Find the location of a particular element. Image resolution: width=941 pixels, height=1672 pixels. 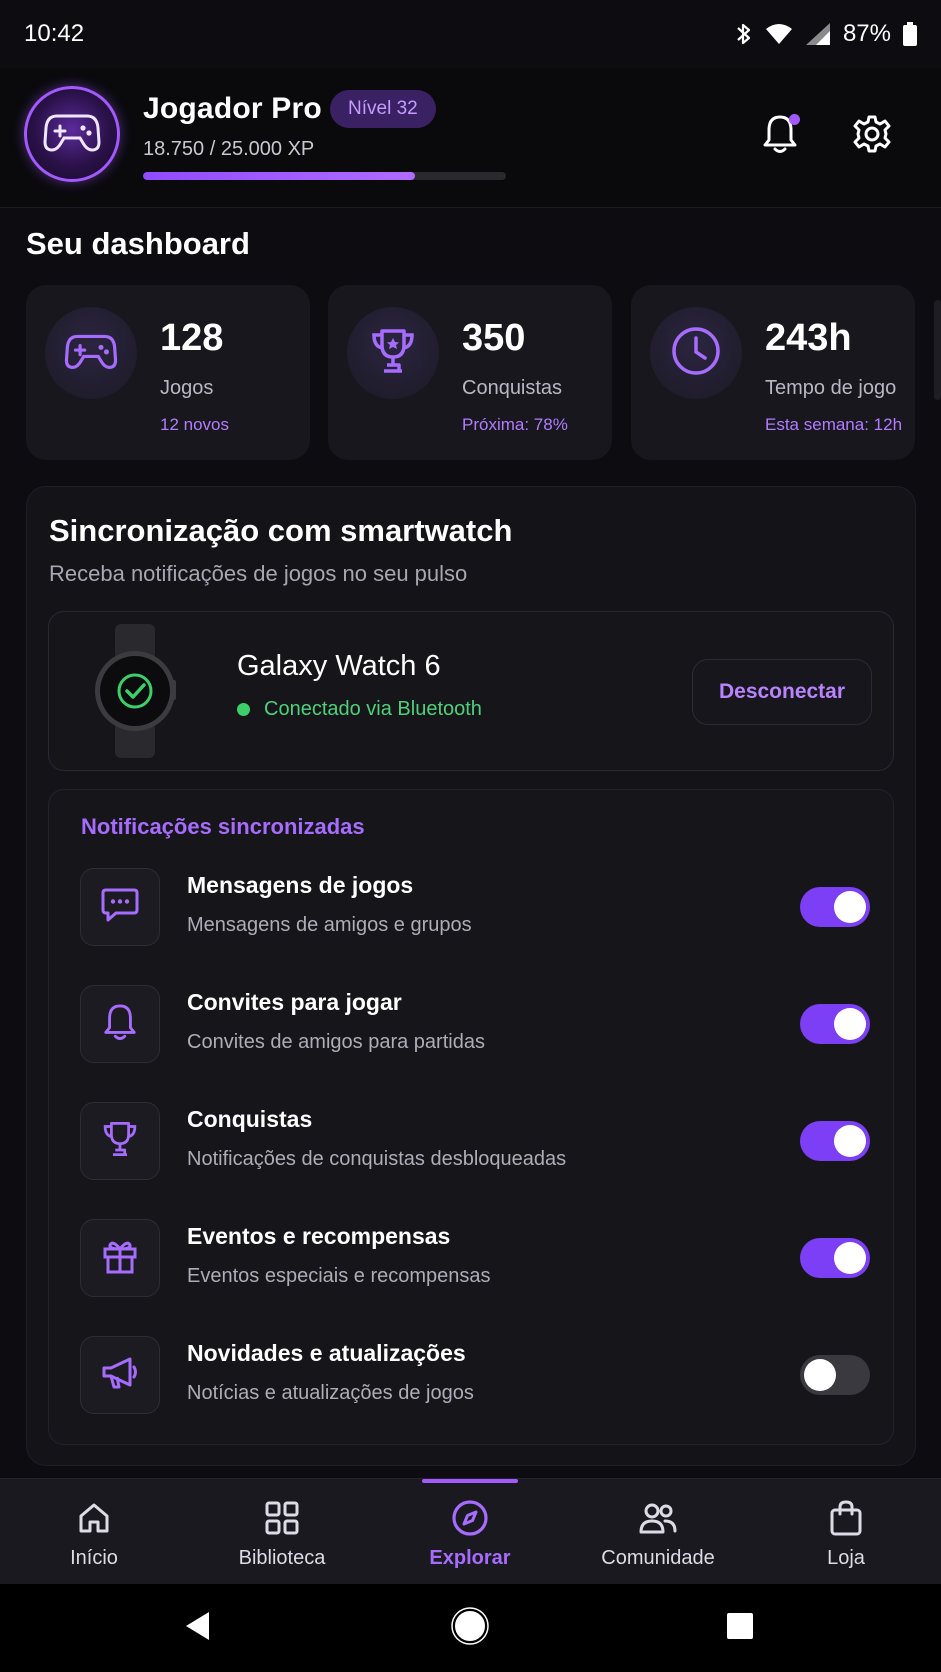

device-status: Conectado via Bluetooth is located at coordinates (359, 709).